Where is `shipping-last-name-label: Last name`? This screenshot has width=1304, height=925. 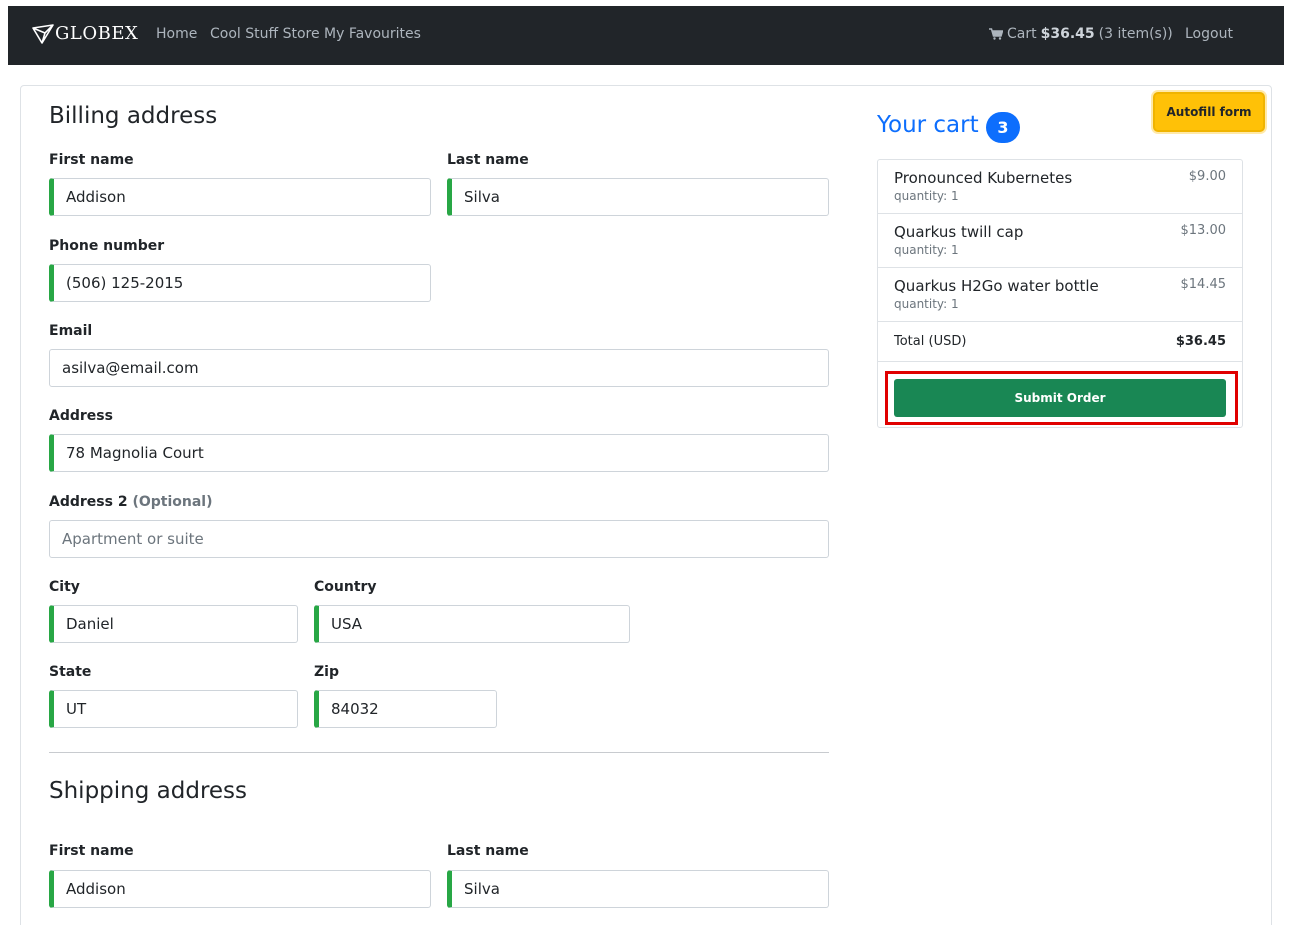
shipping-last-name-label: Last name is located at coordinates (488, 851).